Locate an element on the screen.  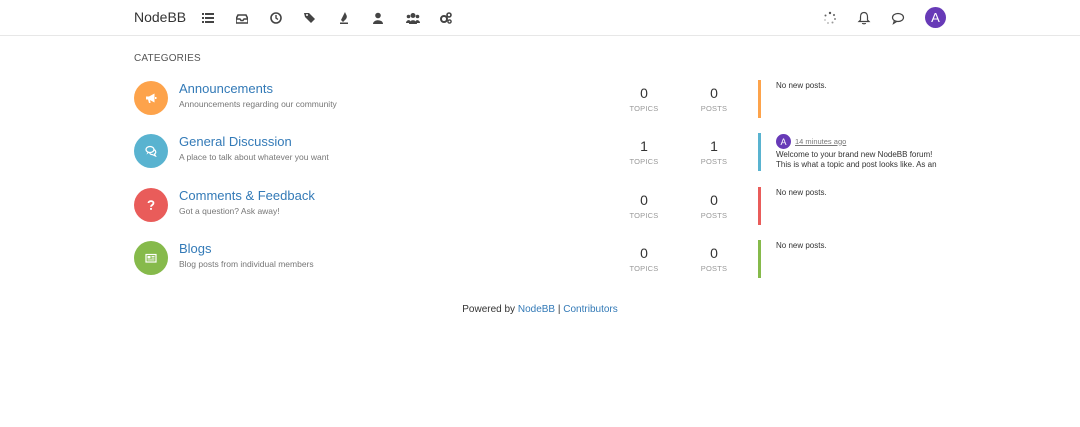
bell-icon is located at coordinates (864, 18).